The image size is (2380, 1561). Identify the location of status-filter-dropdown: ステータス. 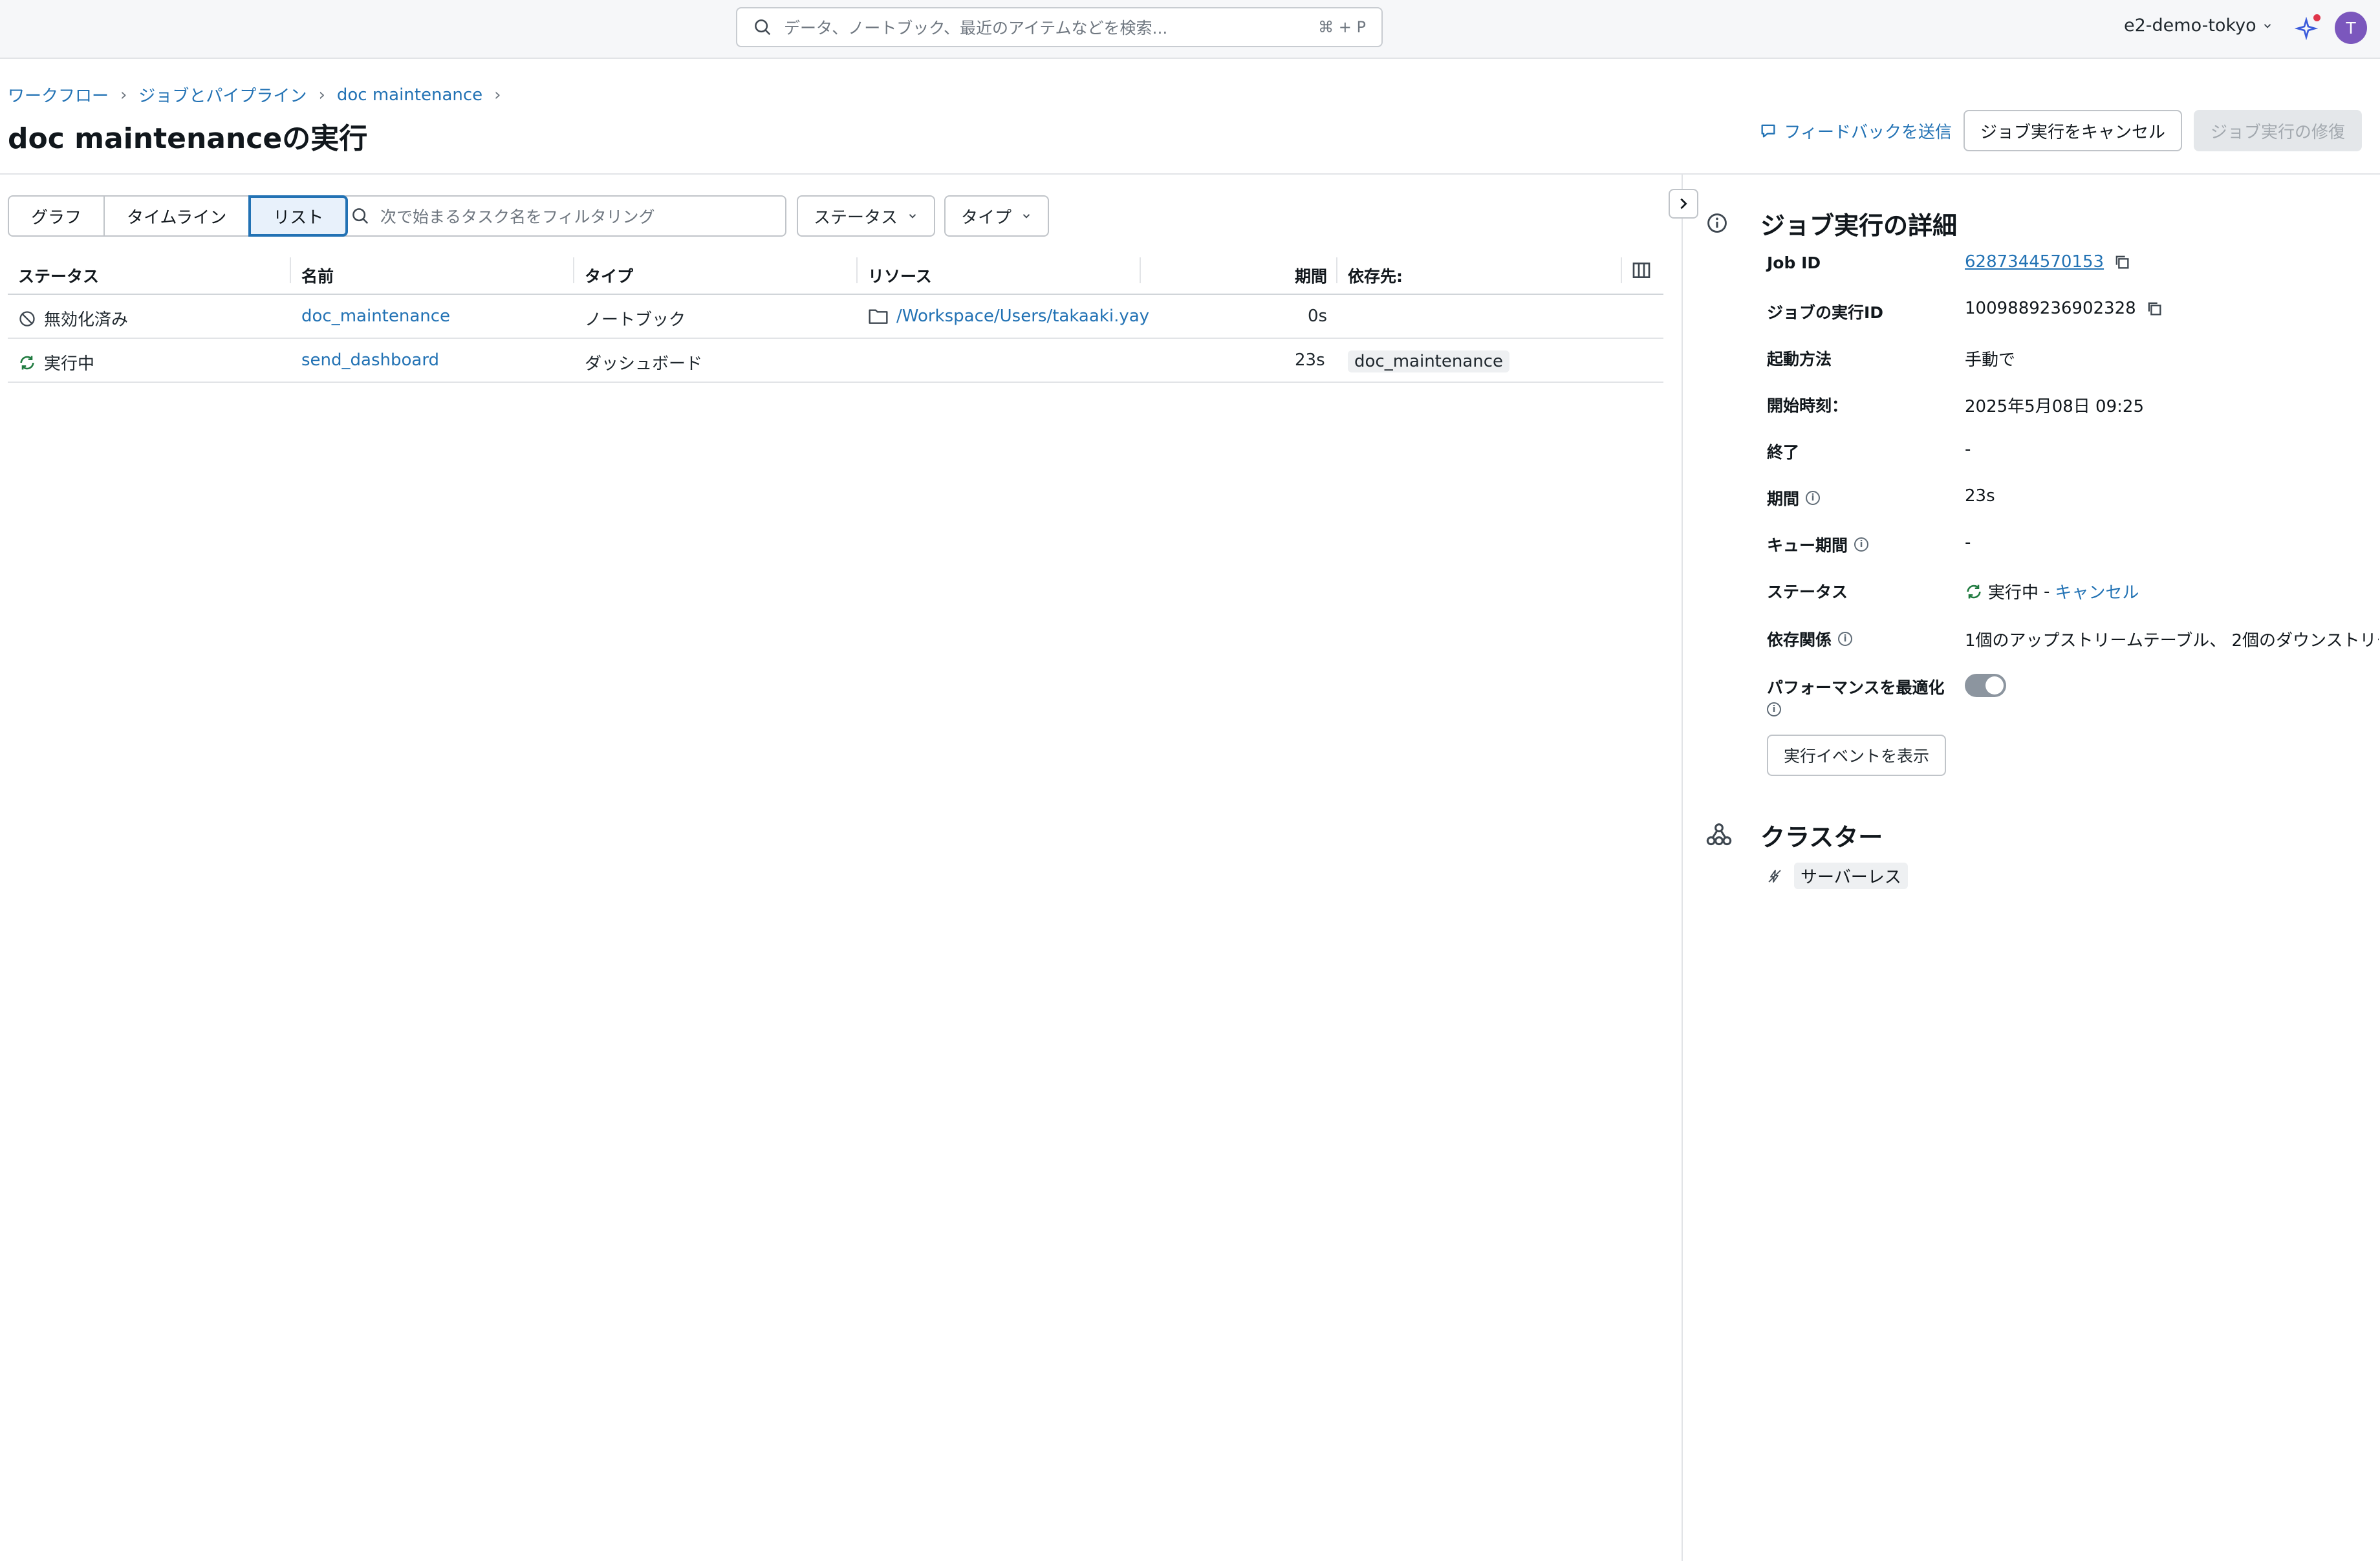
(866, 216).